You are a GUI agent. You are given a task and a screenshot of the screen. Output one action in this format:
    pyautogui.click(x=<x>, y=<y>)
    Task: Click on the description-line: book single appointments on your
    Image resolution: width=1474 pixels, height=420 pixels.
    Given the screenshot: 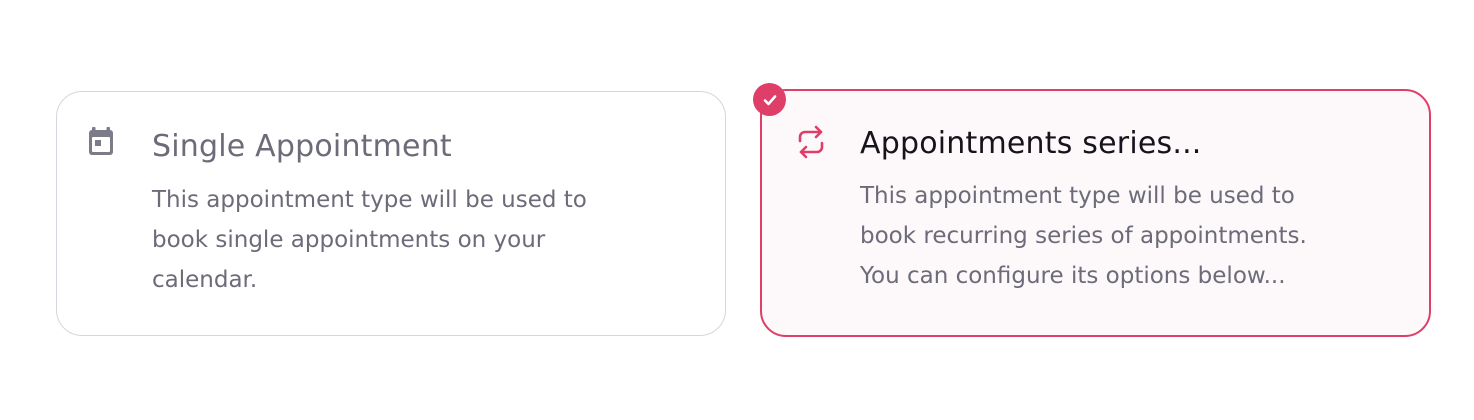 What is the action you would take?
    pyautogui.click(x=349, y=240)
    